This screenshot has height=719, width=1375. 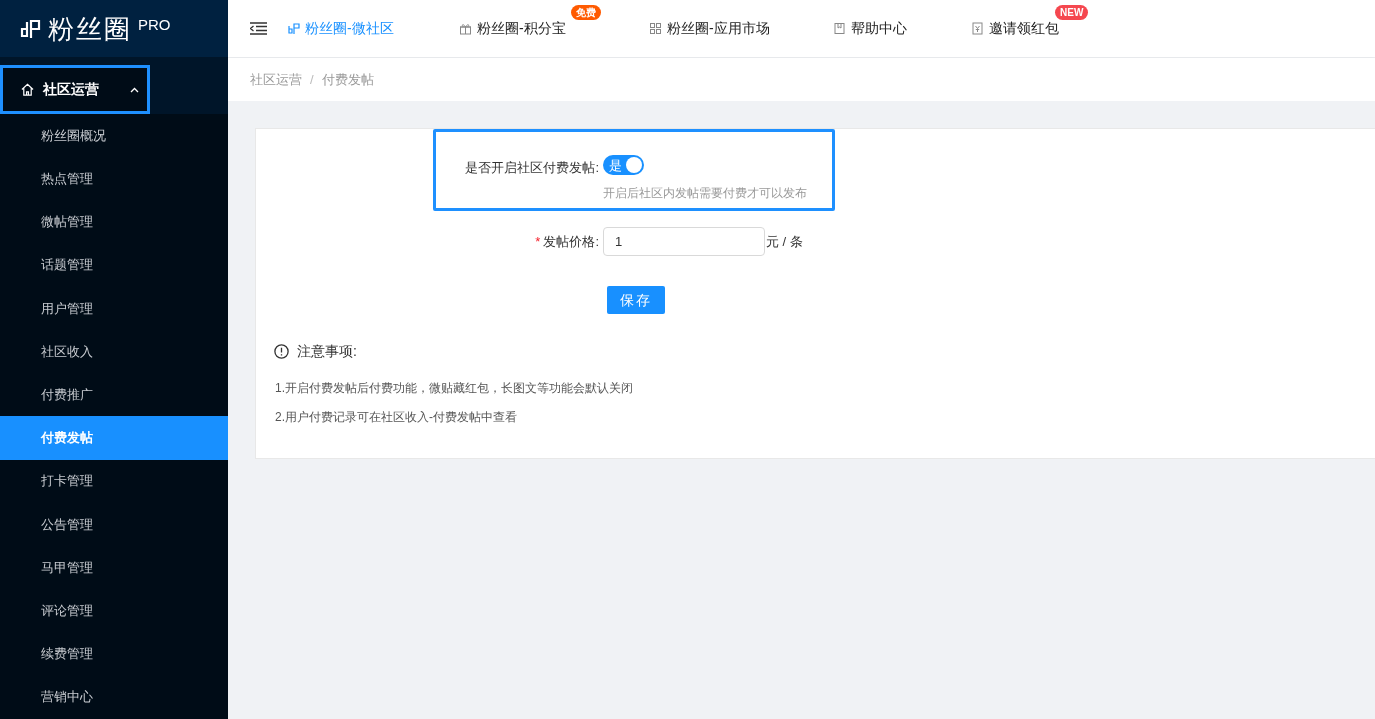 What do you see at coordinates (454, 388) in the screenshot?
I see `notice-text: 1.开启付费发帖后付费功能，微贴藏红包，长图文等功能会默认关闭` at bounding box center [454, 388].